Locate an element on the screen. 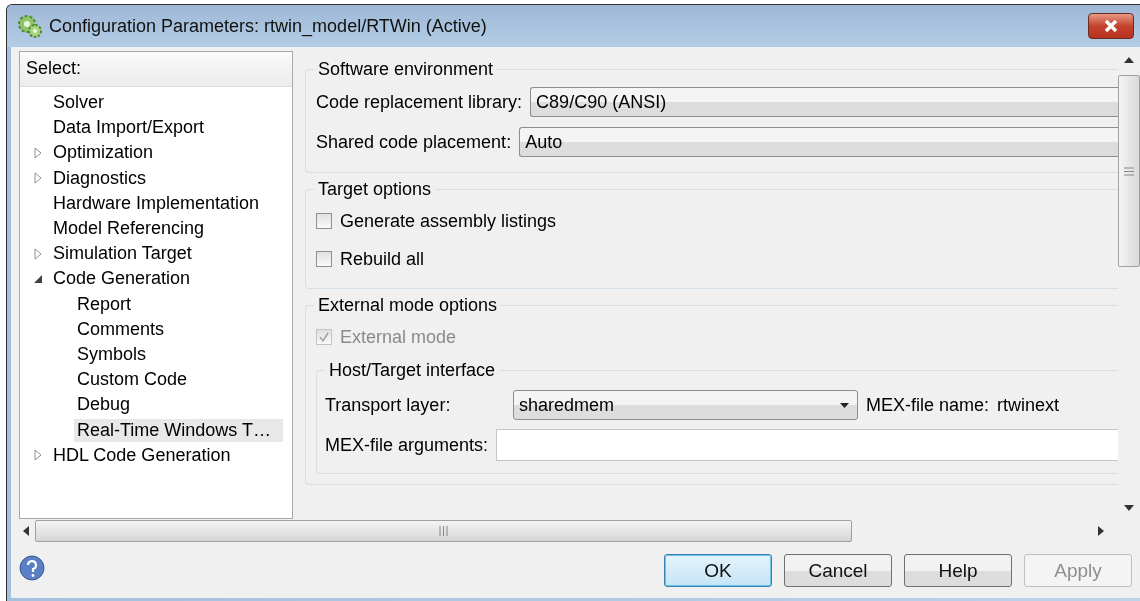 The image size is (1140, 601). field-label: Code replacement library: is located at coordinates (419, 102).